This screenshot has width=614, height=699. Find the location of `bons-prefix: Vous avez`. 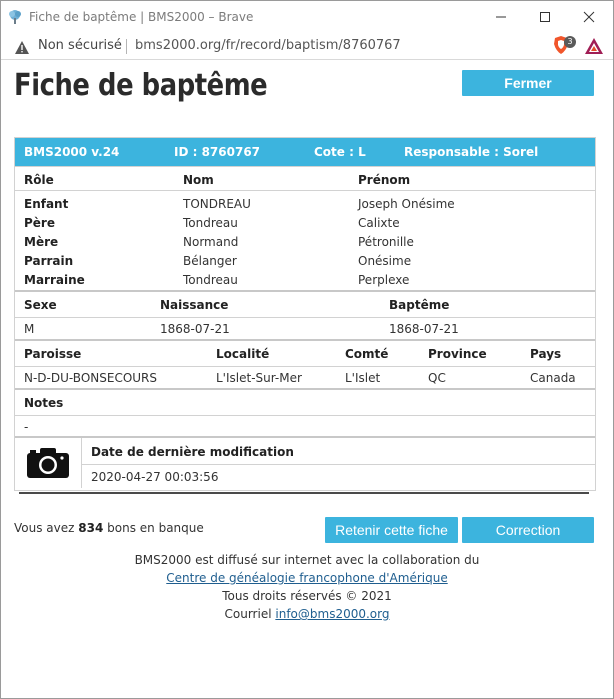

bons-prefix: Vous avez is located at coordinates (44, 528).